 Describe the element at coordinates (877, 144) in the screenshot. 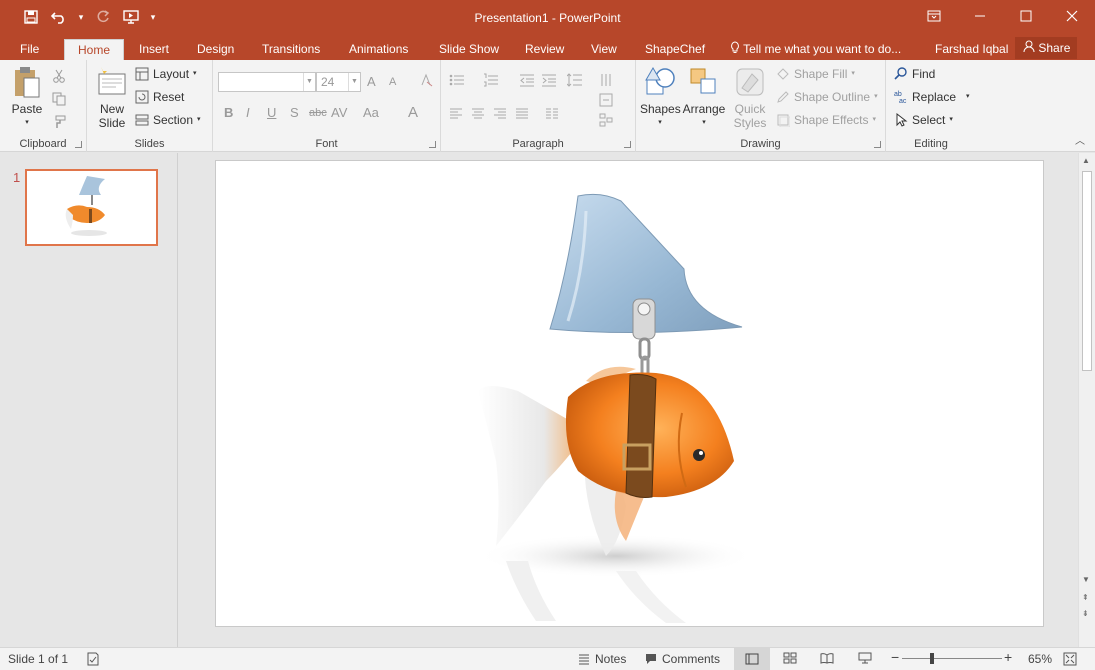

I see `drawing-launcher-icon` at that location.